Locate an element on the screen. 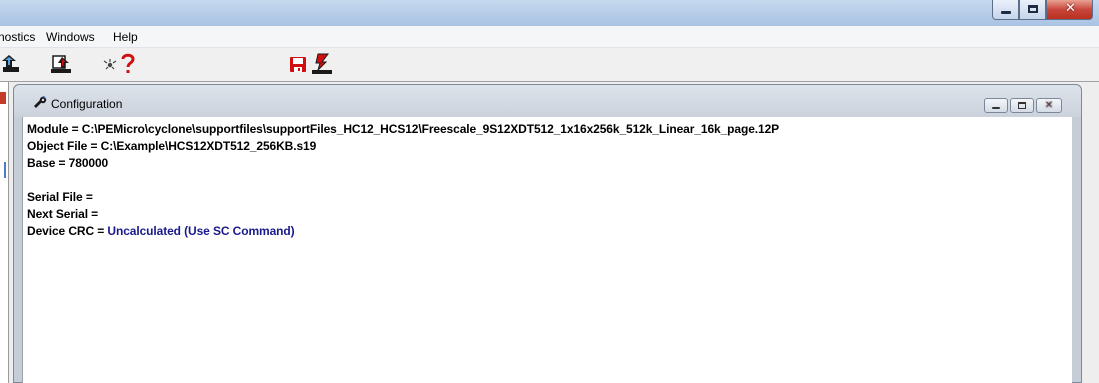 This screenshot has width=1099, height=383. menu-item-help: Help is located at coordinates (125, 37).